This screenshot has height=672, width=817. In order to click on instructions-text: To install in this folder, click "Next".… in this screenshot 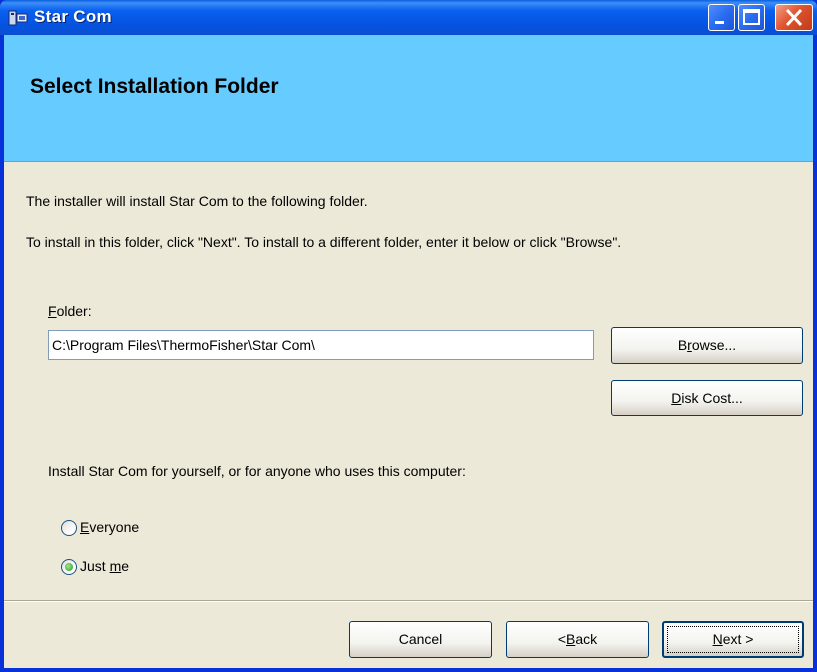, I will do `click(324, 242)`.